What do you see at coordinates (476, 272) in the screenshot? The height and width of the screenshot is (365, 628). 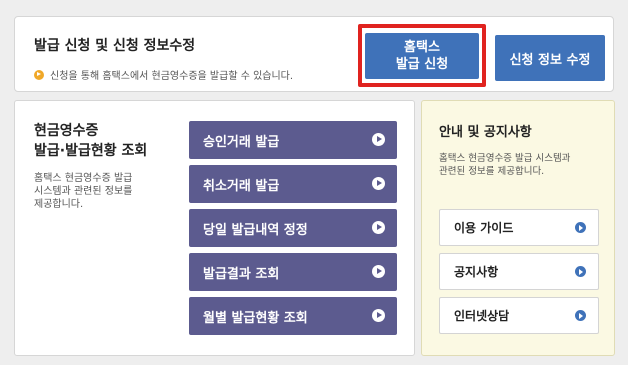 I see `notices-label: 공지사항` at bounding box center [476, 272].